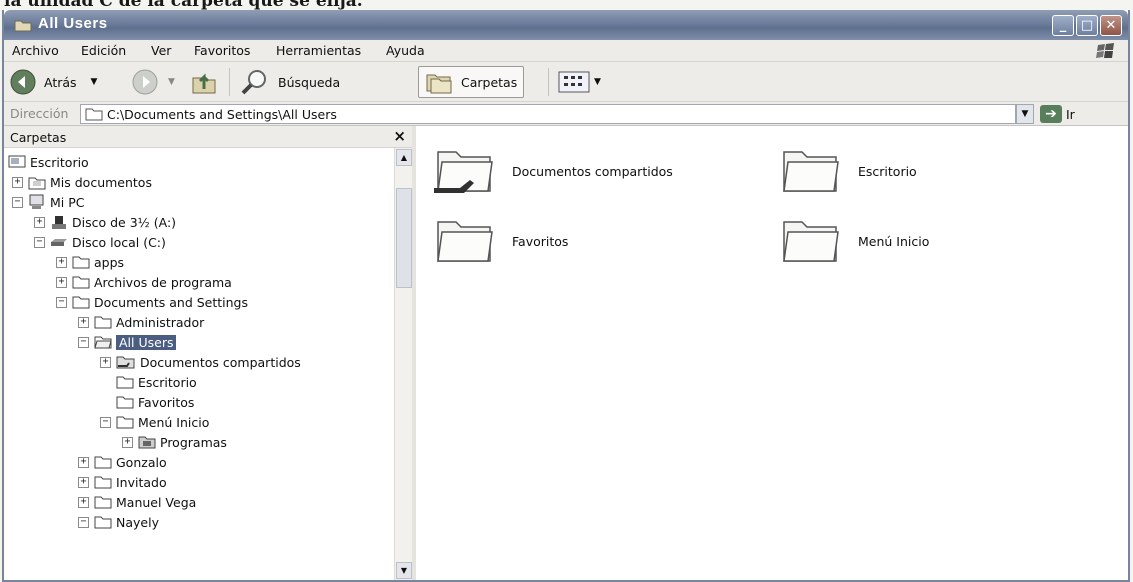  I want to click on tree-item-mi-pc: − Mi PC, so click(48, 202).